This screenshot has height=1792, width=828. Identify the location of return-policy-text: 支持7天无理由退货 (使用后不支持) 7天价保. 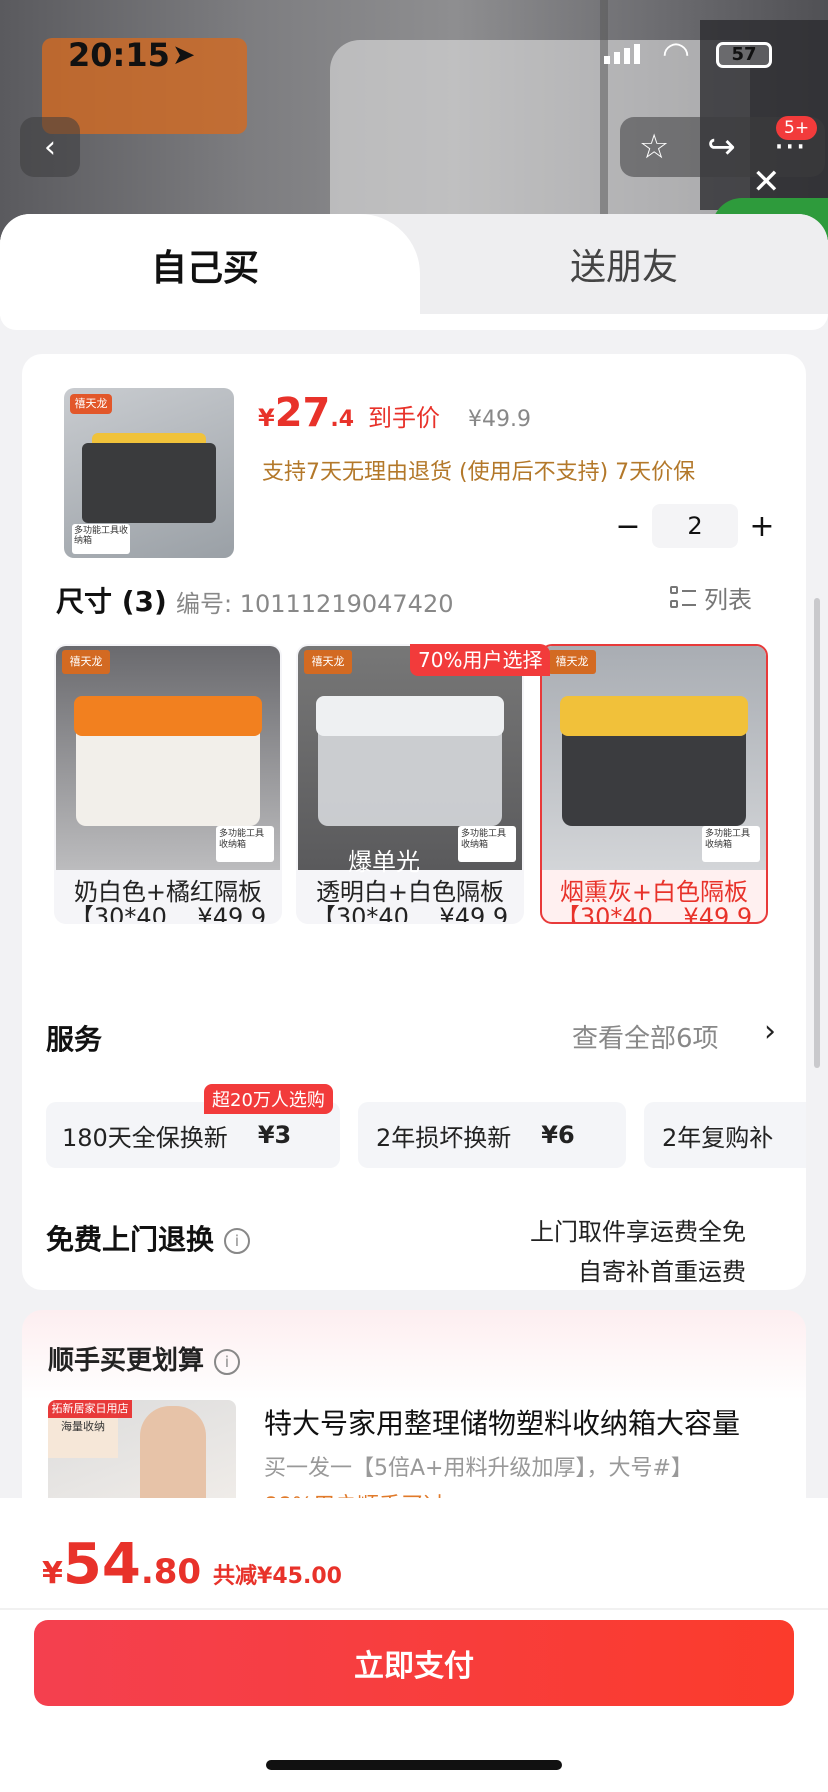
(479, 472).